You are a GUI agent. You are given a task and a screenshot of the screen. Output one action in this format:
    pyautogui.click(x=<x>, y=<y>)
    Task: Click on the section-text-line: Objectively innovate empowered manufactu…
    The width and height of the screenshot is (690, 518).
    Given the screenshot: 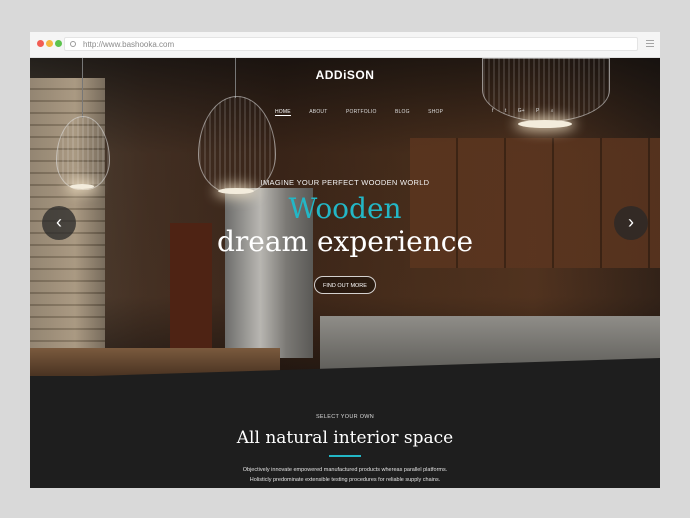 What is the action you would take?
    pyautogui.click(x=345, y=470)
    